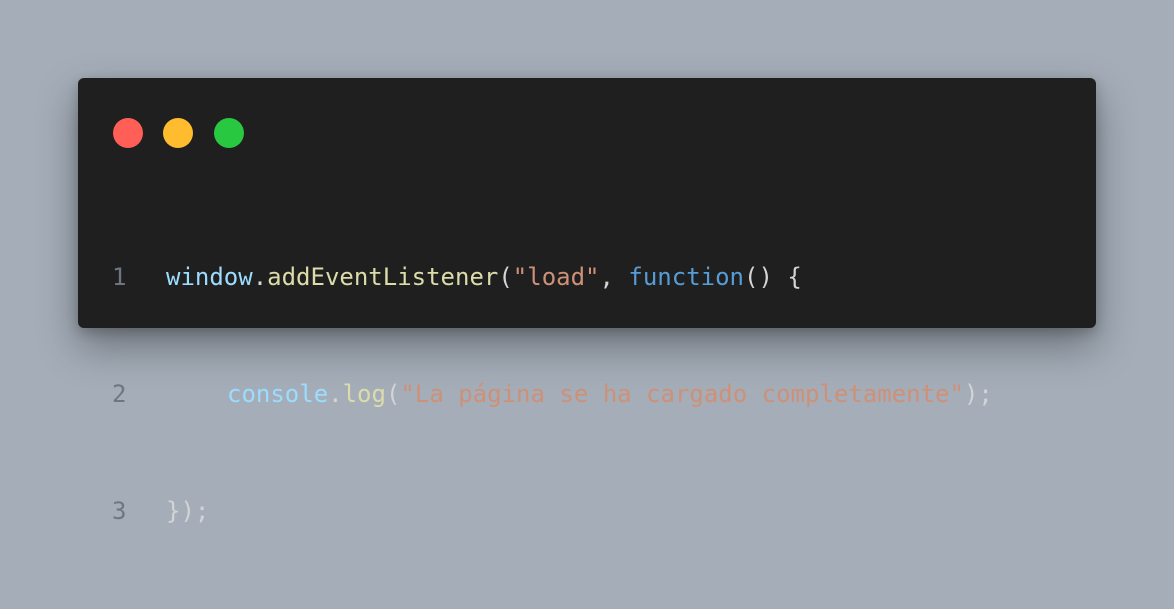  What do you see at coordinates (188, 511) in the screenshot?
I see `token-punctuation: });` at bounding box center [188, 511].